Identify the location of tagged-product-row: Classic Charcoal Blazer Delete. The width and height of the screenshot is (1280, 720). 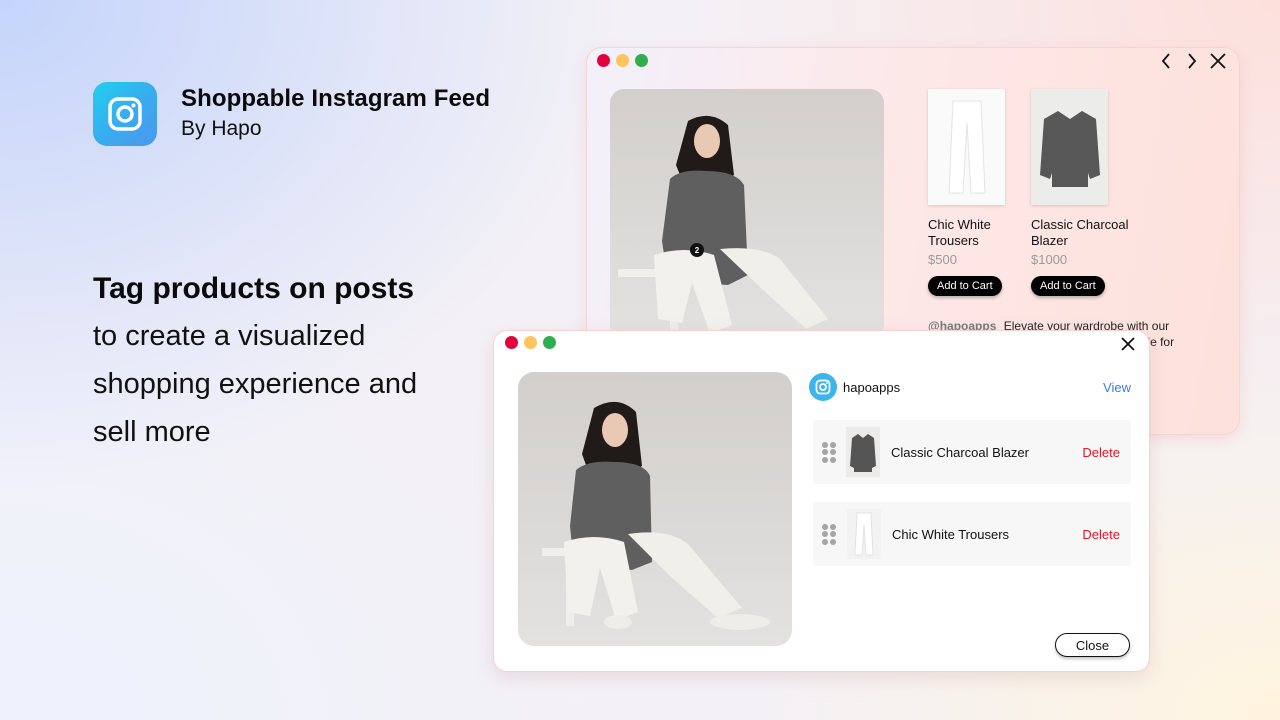
(972, 452).